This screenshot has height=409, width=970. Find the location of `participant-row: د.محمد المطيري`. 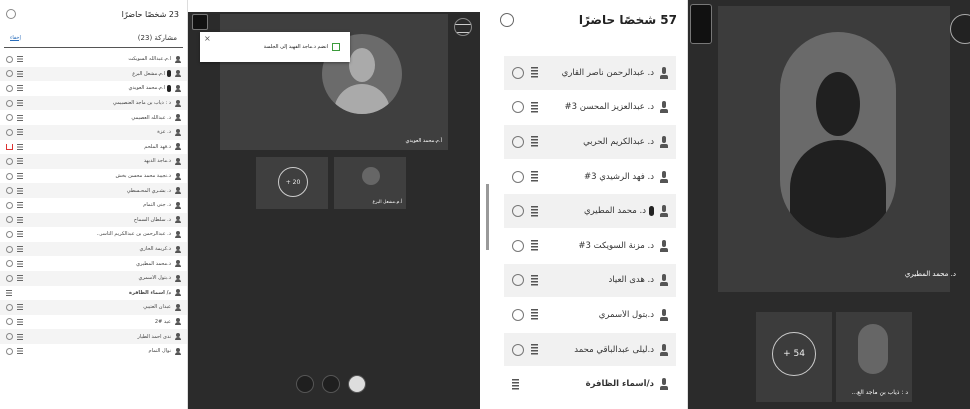

participant-row: د.محمد المطيري is located at coordinates (93, 263).